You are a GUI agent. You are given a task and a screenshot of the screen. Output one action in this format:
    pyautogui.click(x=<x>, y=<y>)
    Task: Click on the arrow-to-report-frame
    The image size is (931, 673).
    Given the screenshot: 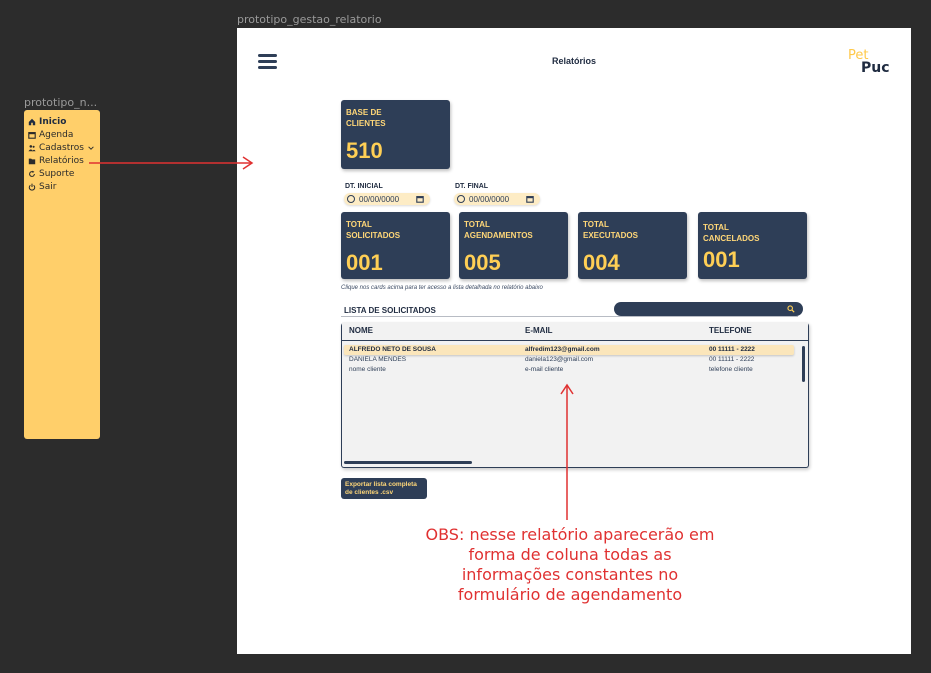 What is the action you would take?
    pyautogui.click(x=171, y=163)
    